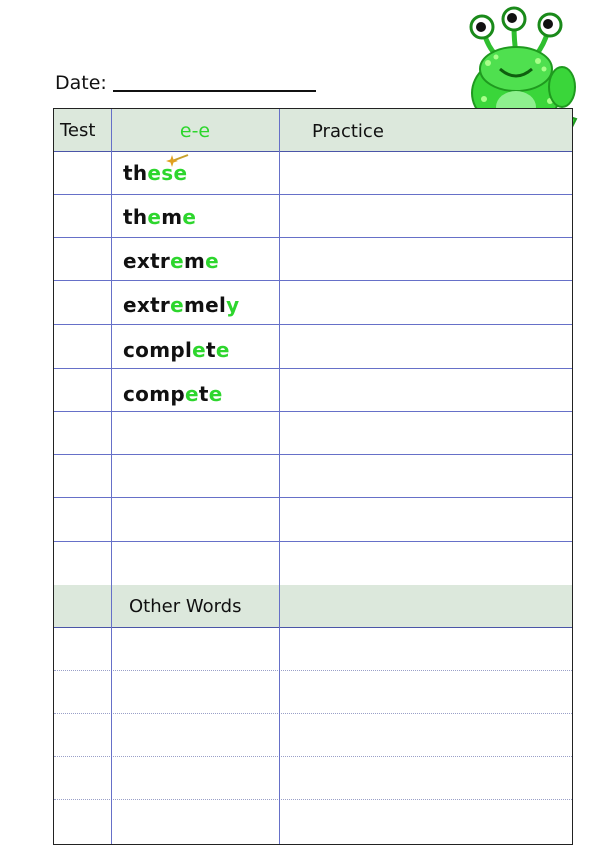 This screenshot has width=600, height=851. What do you see at coordinates (233, 305) in the screenshot?
I see `word-pattern-letters: y` at bounding box center [233, 305].